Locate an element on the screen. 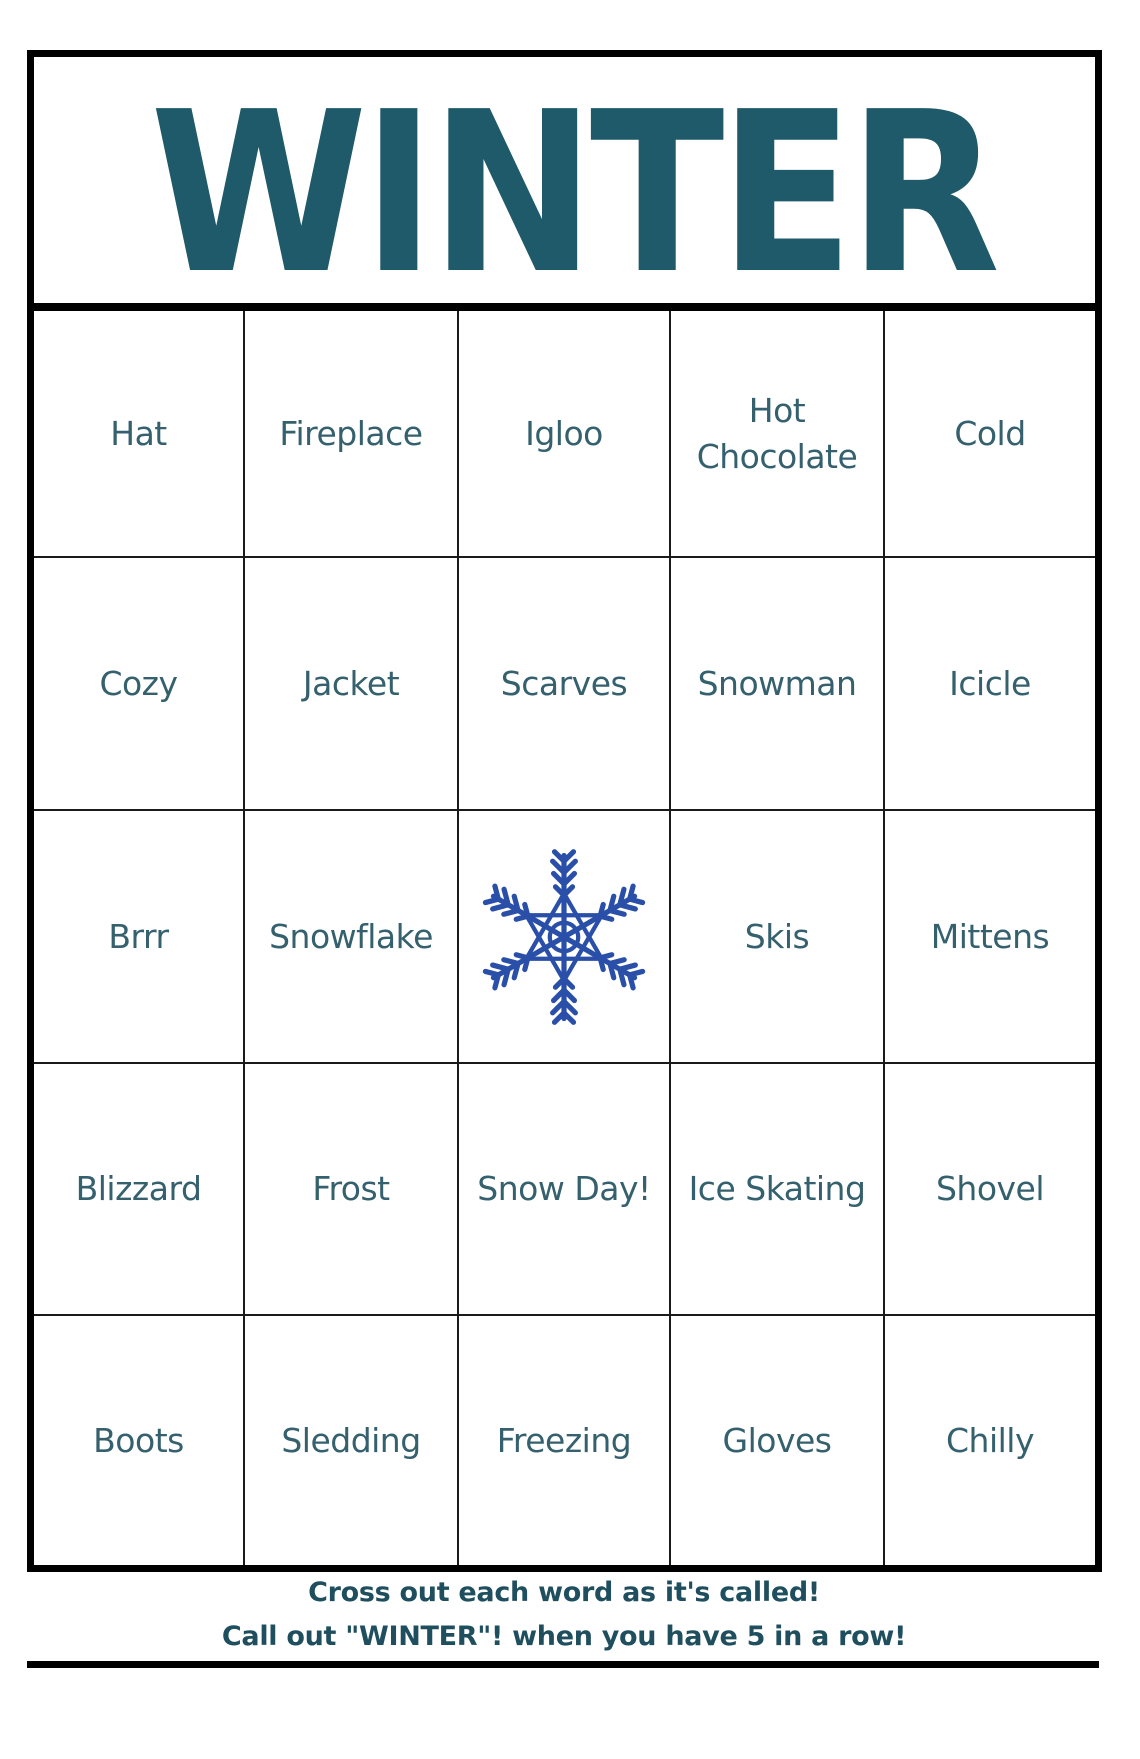 Image resolution: width=1140 pixels, height=1759 pixels. free-space-cell is located at coordinates (565, 937).